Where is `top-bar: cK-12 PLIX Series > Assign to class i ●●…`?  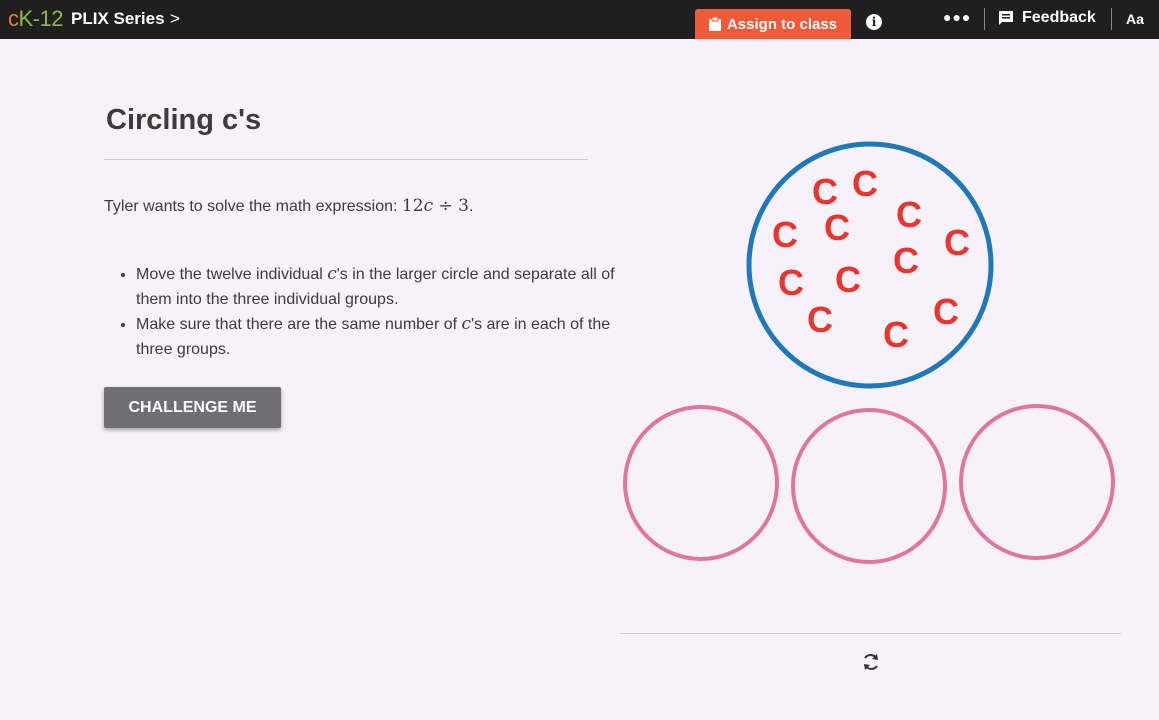 top-bar: cK-12 PLIX Series > Assign to class i ●●… is located at coordinates (579, 19).